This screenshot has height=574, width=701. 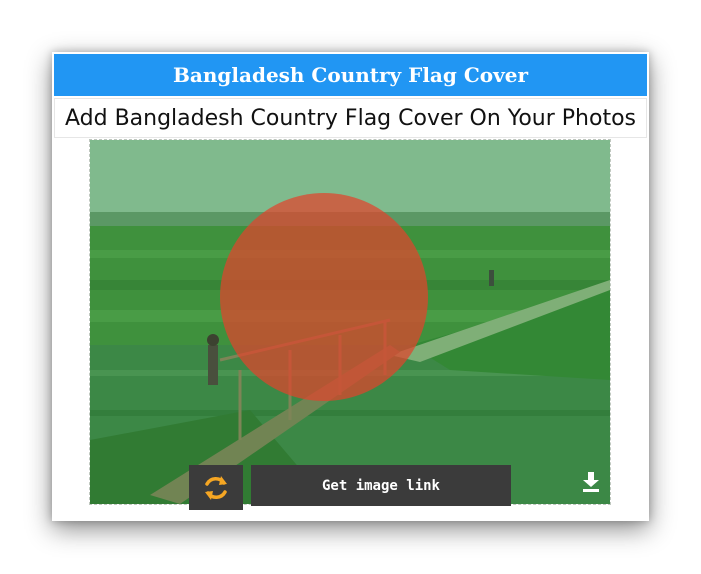 I want to click on download-icon, so click(x=591, y=482).